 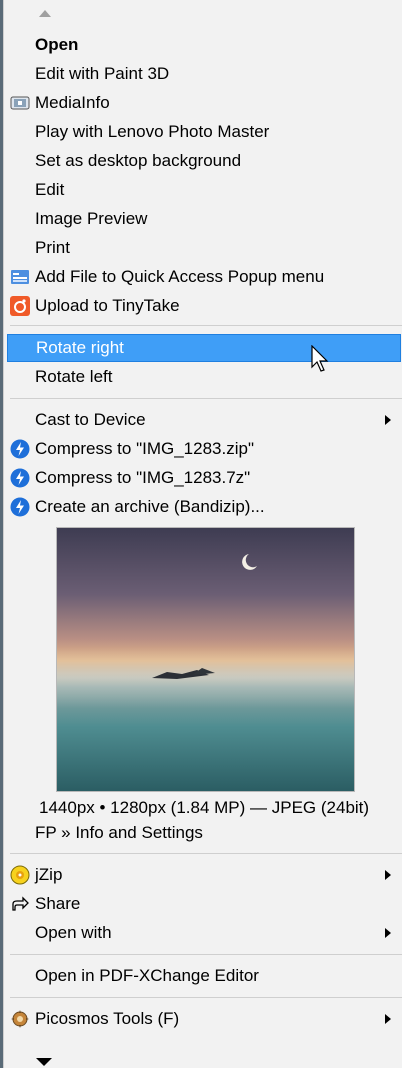 What do you see at coordinates (44, 1062) in the screenshot?
I see `scroll-down-arrow-icon` at bounding box center [44, 1062].